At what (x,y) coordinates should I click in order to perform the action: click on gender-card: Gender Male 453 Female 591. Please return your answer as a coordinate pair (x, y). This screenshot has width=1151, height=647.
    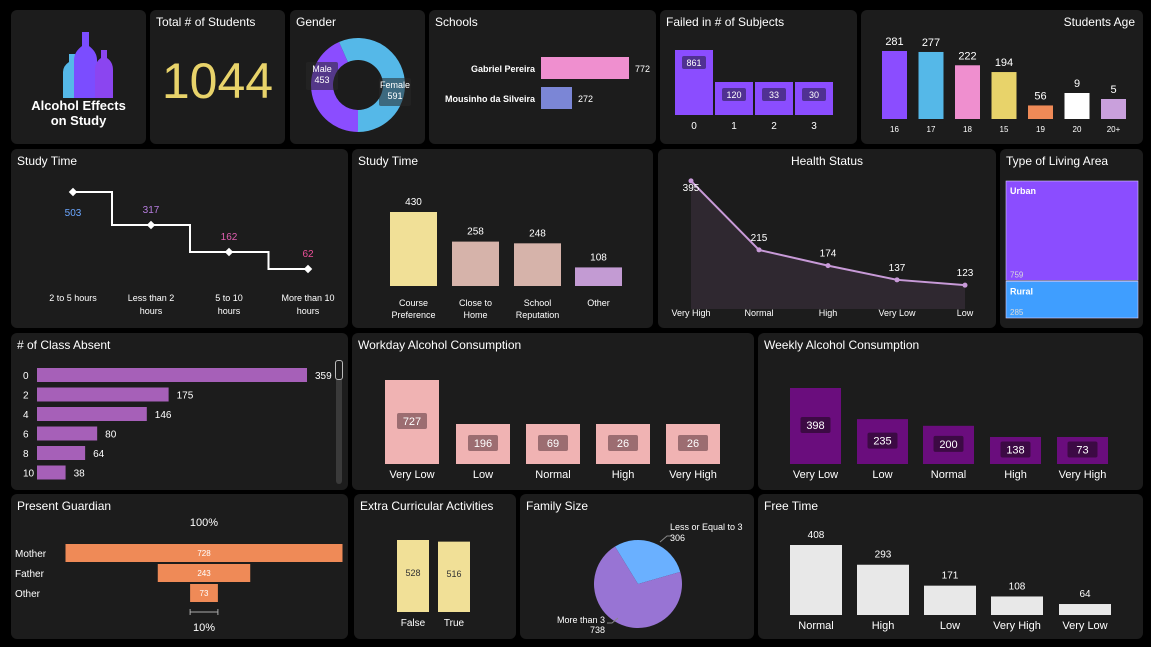
    Looking at the image, I should click on (357, 77).